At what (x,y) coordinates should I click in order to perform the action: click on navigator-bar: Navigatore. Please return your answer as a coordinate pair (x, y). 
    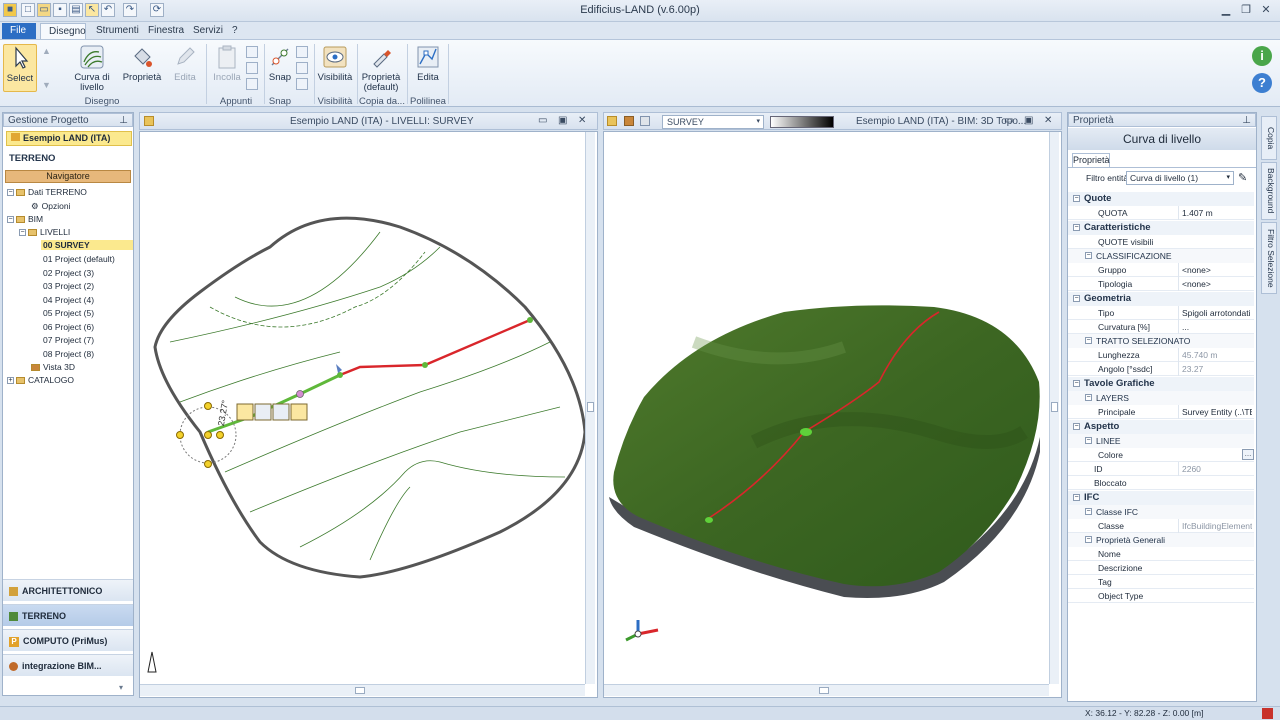
    Looking at the image, I should click on (68, 176).